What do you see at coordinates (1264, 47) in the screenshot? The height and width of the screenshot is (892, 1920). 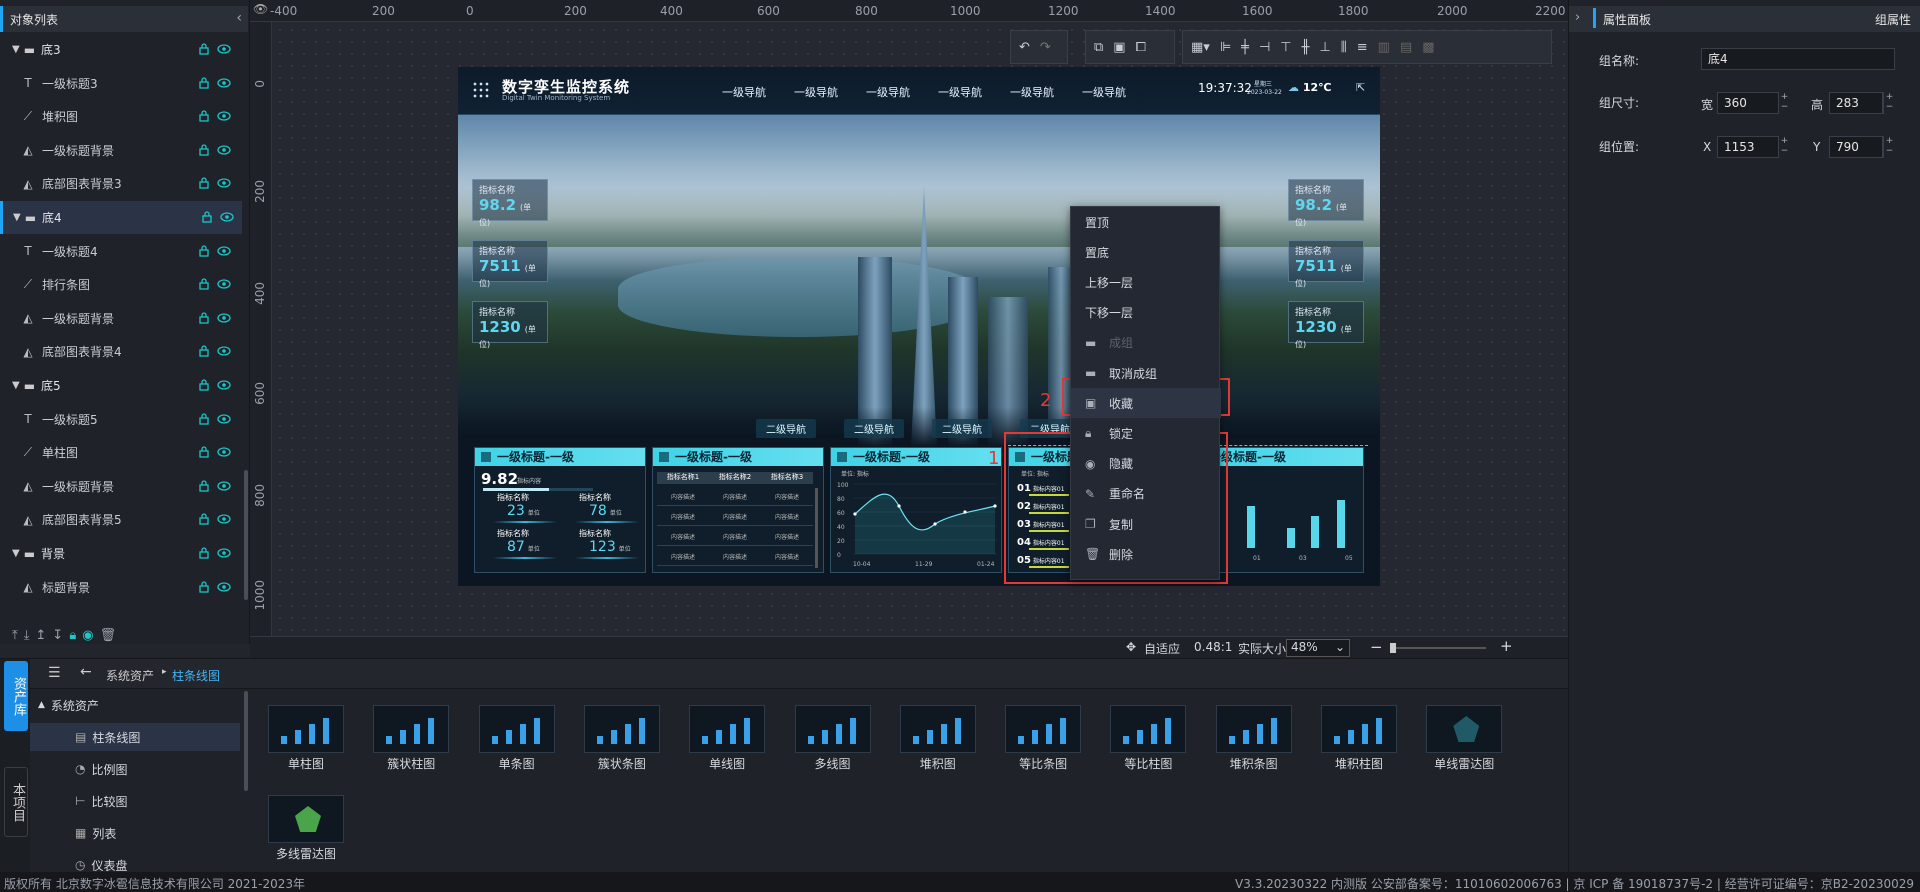 I see `align-right-icon: ⊣` at bounding box center [1264, 47].